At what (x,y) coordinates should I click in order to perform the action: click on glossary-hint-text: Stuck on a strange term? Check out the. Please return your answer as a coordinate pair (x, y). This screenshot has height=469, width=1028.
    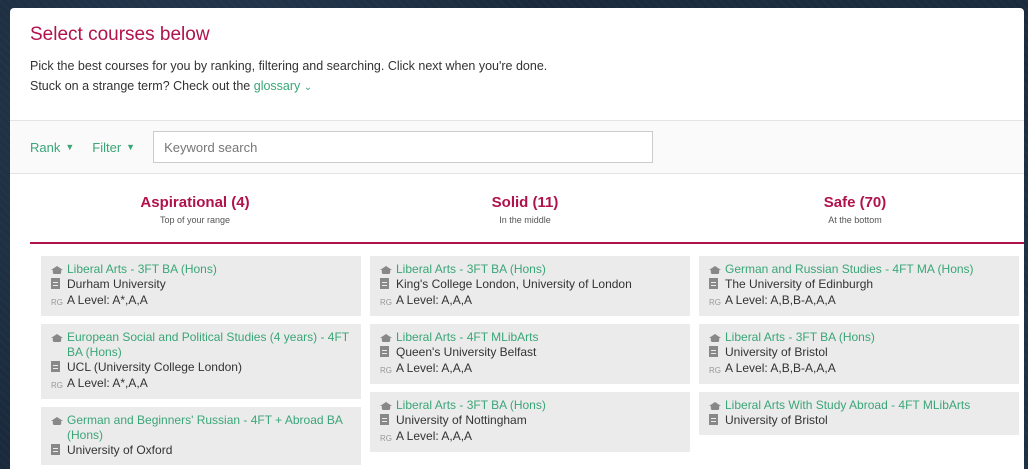
    Looking at the image, I should click on (140, 86).